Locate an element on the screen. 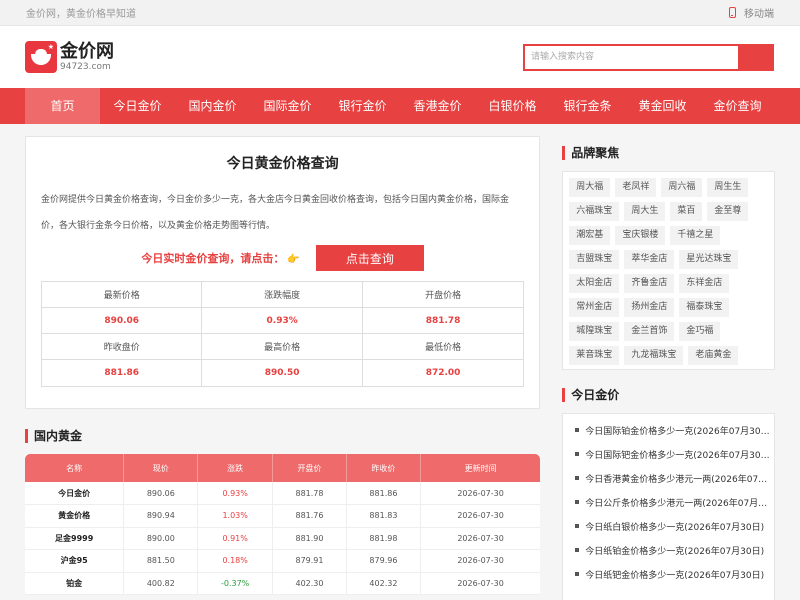 Image resolution: width=800 pixels, height=600 pixels. logo-domain: 94723.com is located at coordinates (85, 66).